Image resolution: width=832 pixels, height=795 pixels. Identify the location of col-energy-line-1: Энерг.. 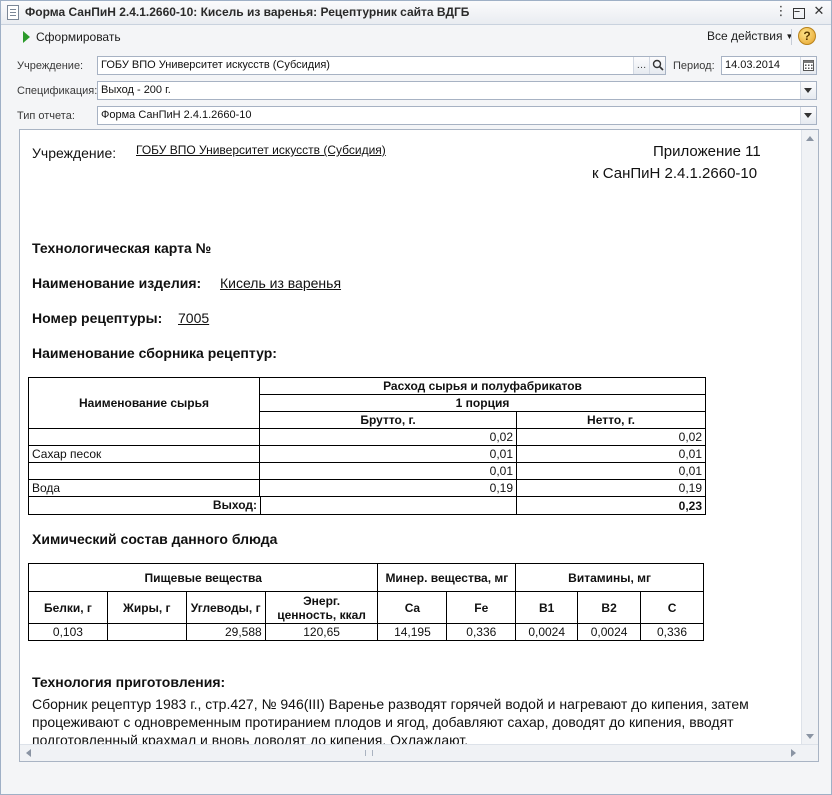
(322, 600).